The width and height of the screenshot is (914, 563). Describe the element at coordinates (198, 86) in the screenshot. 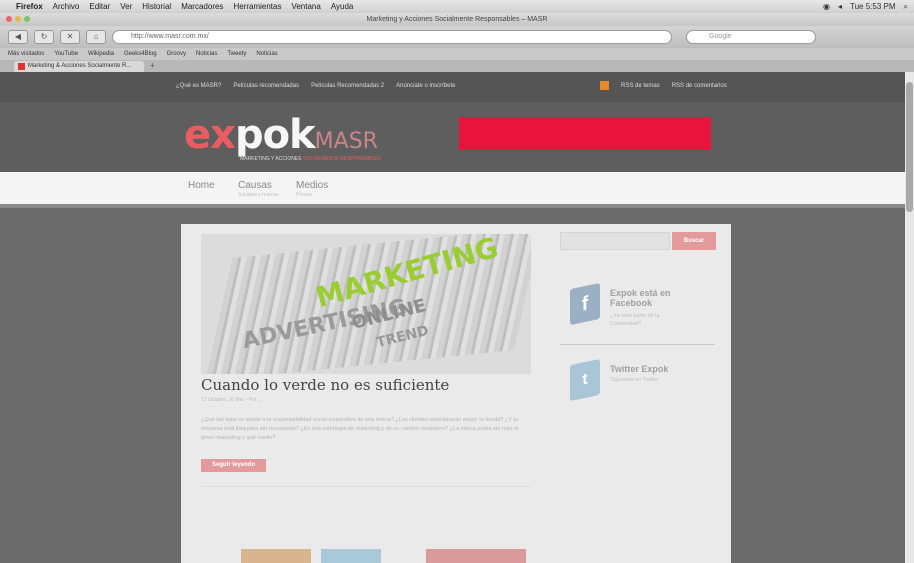

I see `top-link: ¿Qué es MASR?` at that location.